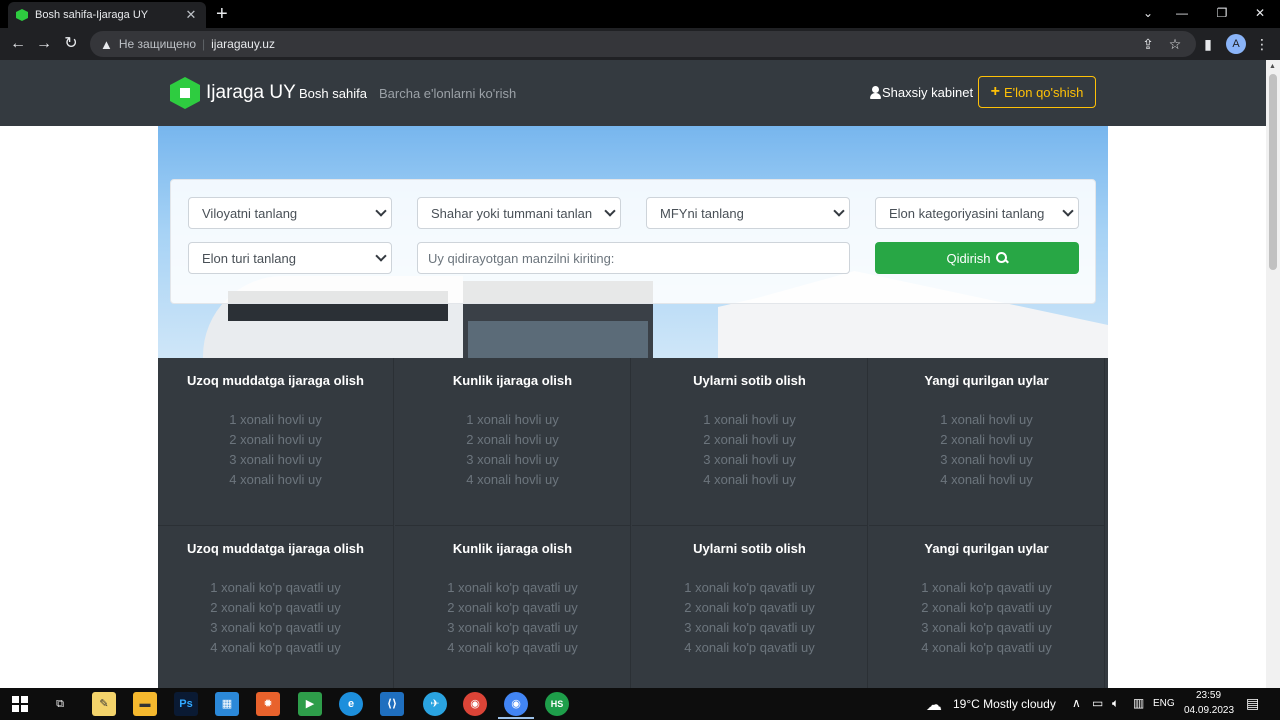 The width and height of the screenshot is (1280, 720). I want to click on photoshop-icon: Ps, so click(186, 704).